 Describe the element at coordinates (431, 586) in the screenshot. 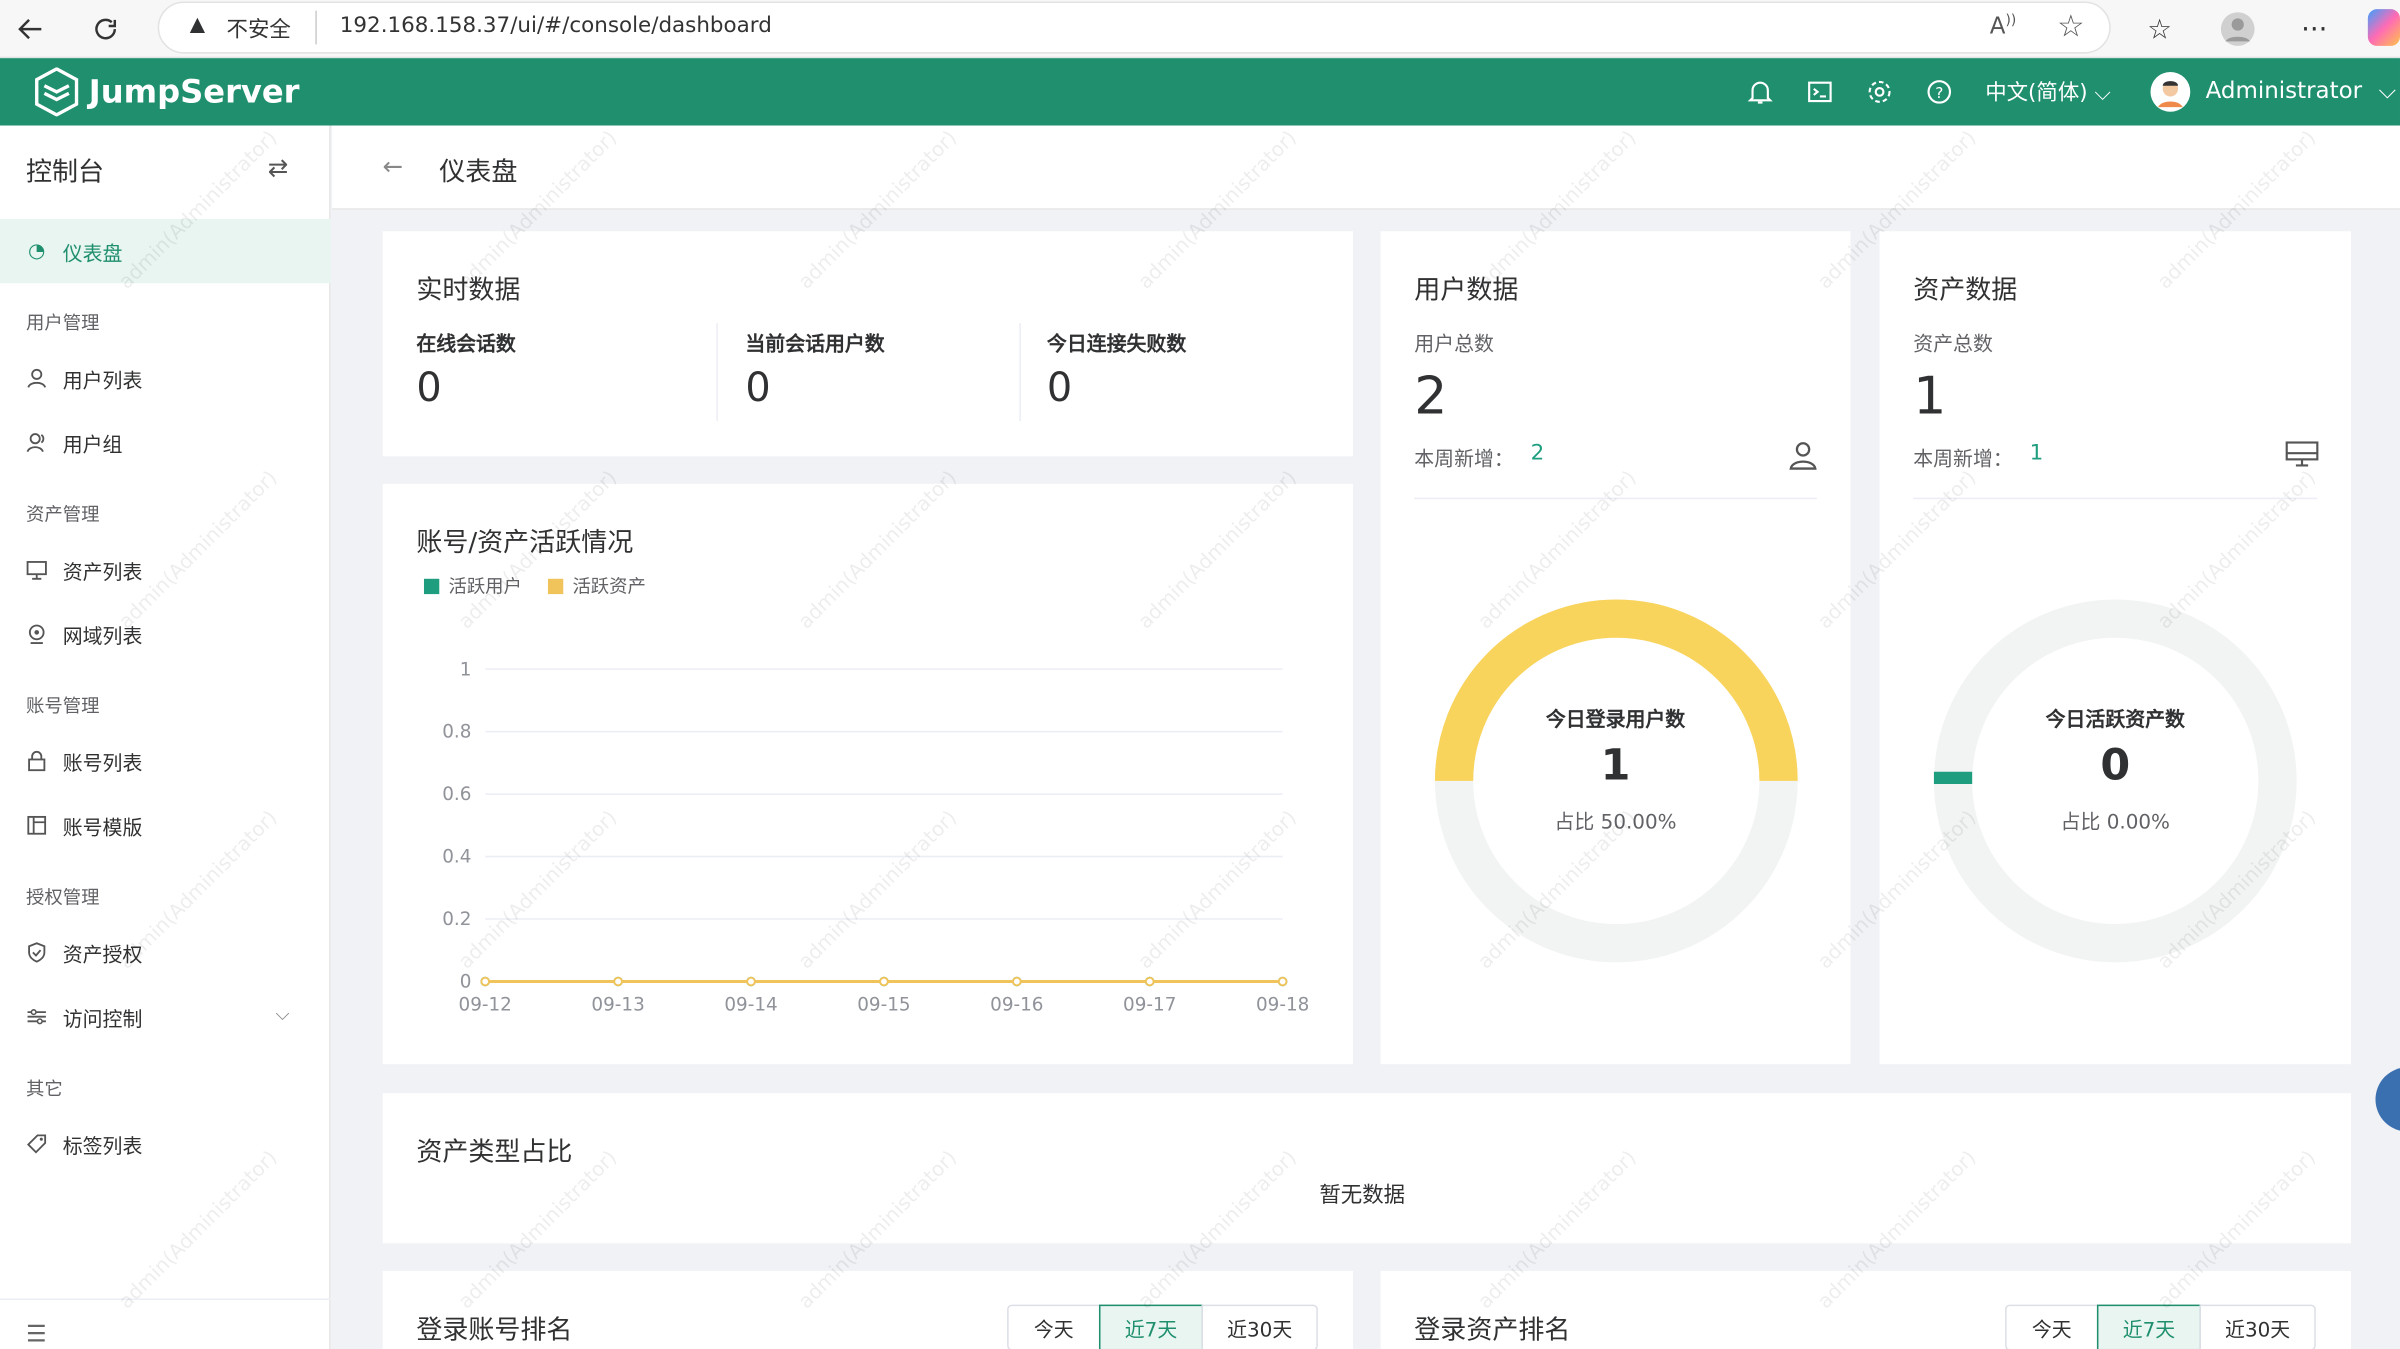

I see `legend-swatch` at that location.